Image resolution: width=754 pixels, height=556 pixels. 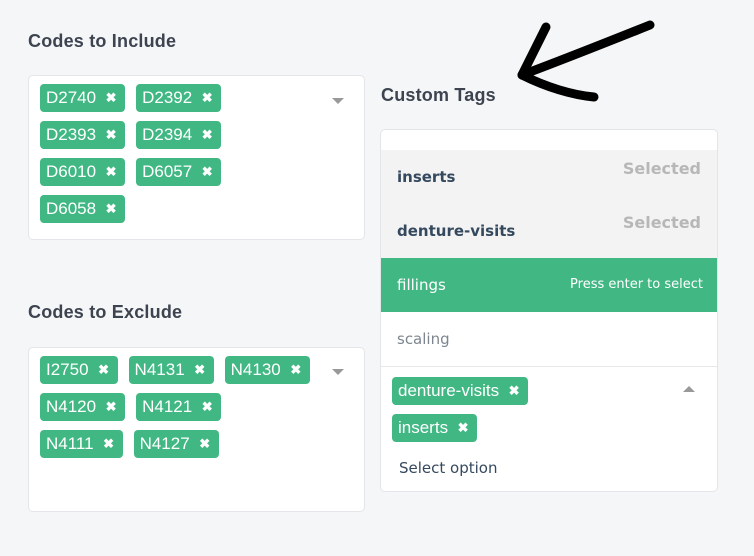 I want to click on exclude-tag-label: N4121, so click(x=167, y=406).